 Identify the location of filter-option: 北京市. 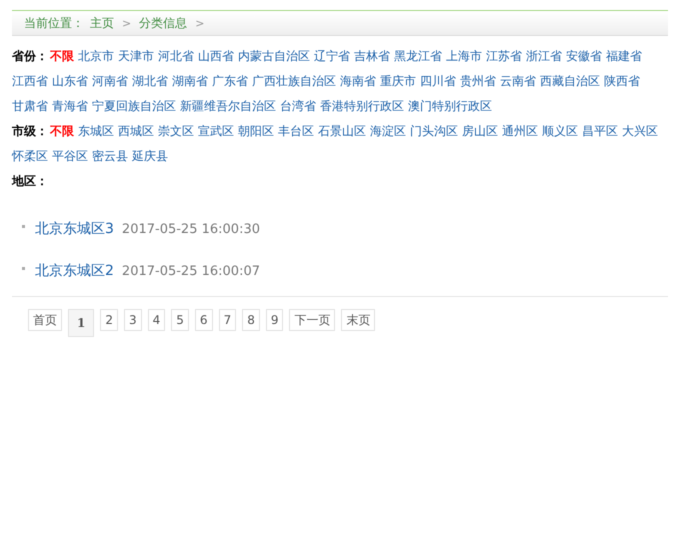
(96, 56).